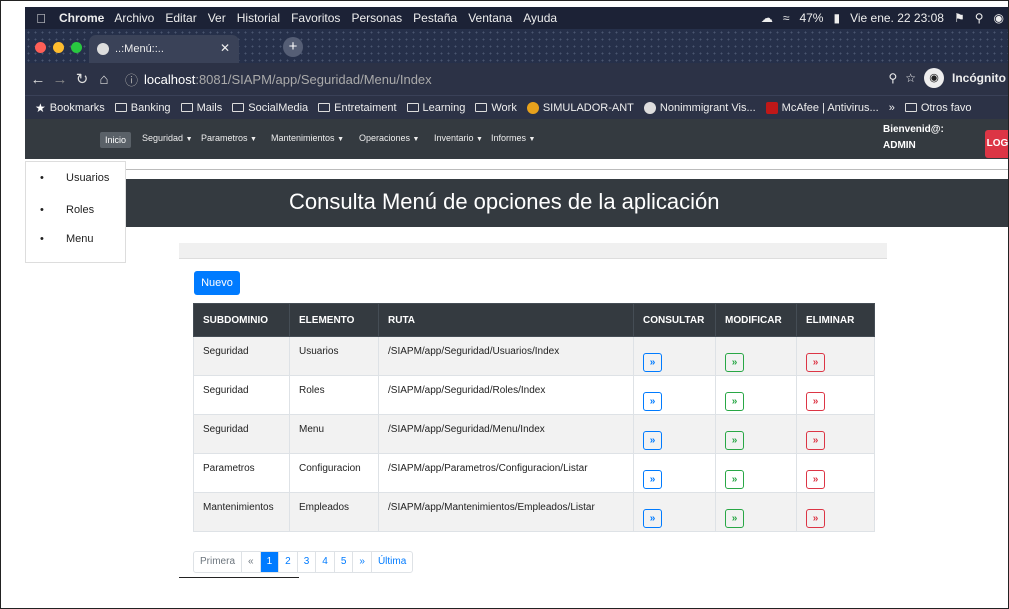 The height and width of the screenshot is (609, 1009). What do you see at coordinates (104, 79) in the screenshot?
I see `home-icon: ⌂` at bounding box center [104, 79].